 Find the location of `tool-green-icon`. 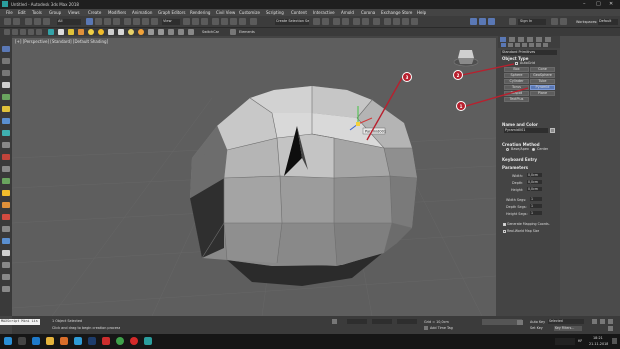

tool-green-icon is located at coordinates (6, 97).